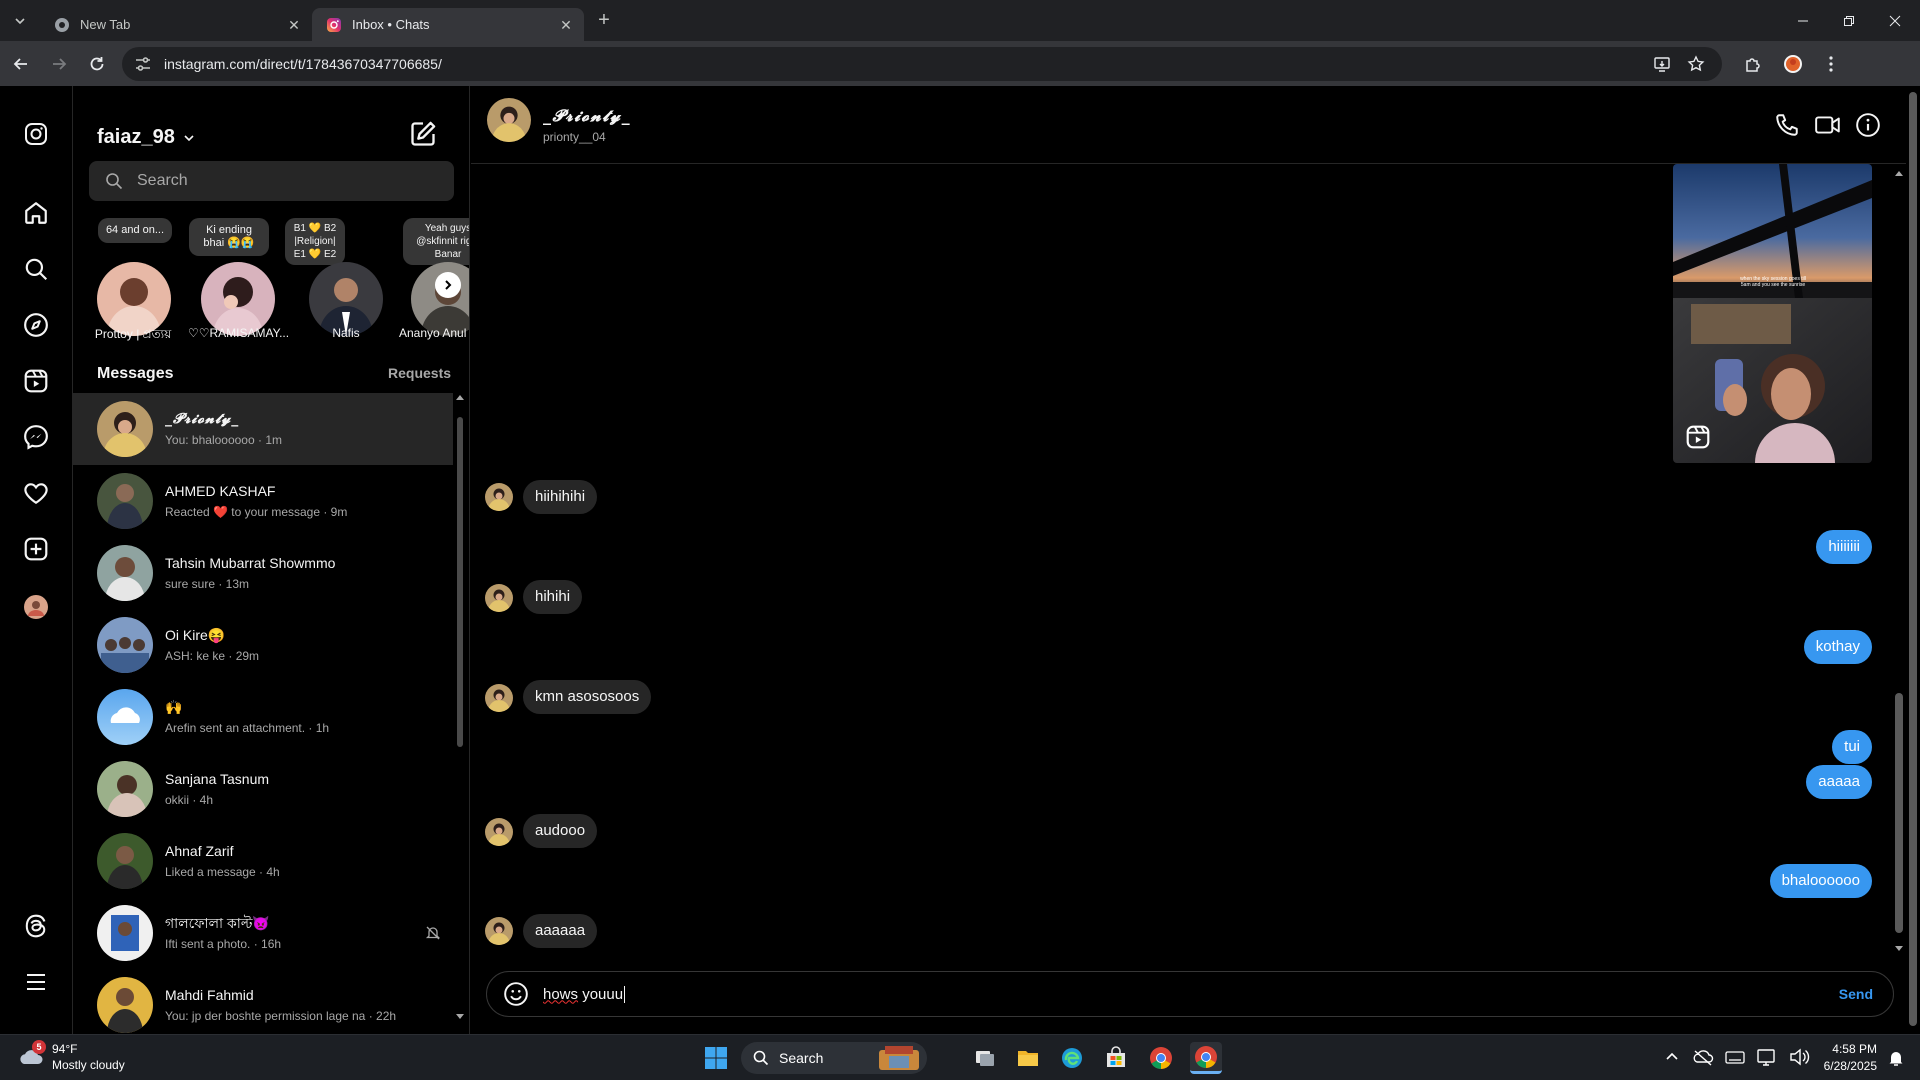  I want to click on message-bubble-received: aaaaaa, so click(560, 931).